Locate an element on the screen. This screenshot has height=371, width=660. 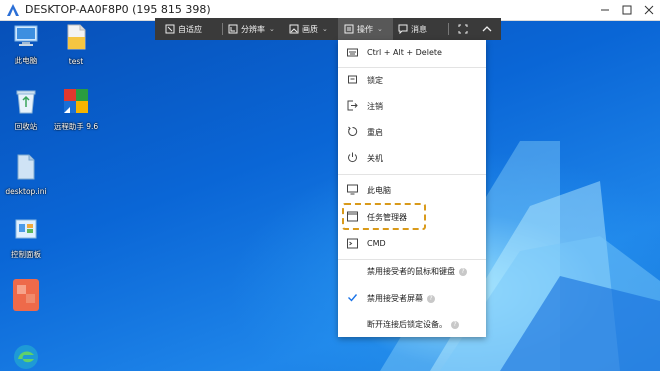
message-icon is located at coordinates (403, 29).